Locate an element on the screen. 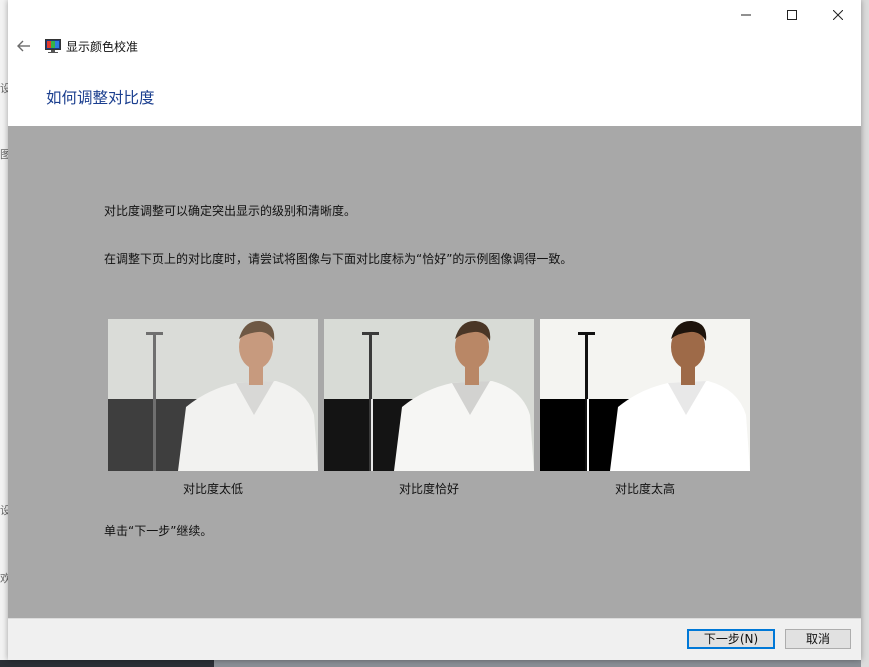  sample-image-low-contrast is located at coordinates (213, 395).